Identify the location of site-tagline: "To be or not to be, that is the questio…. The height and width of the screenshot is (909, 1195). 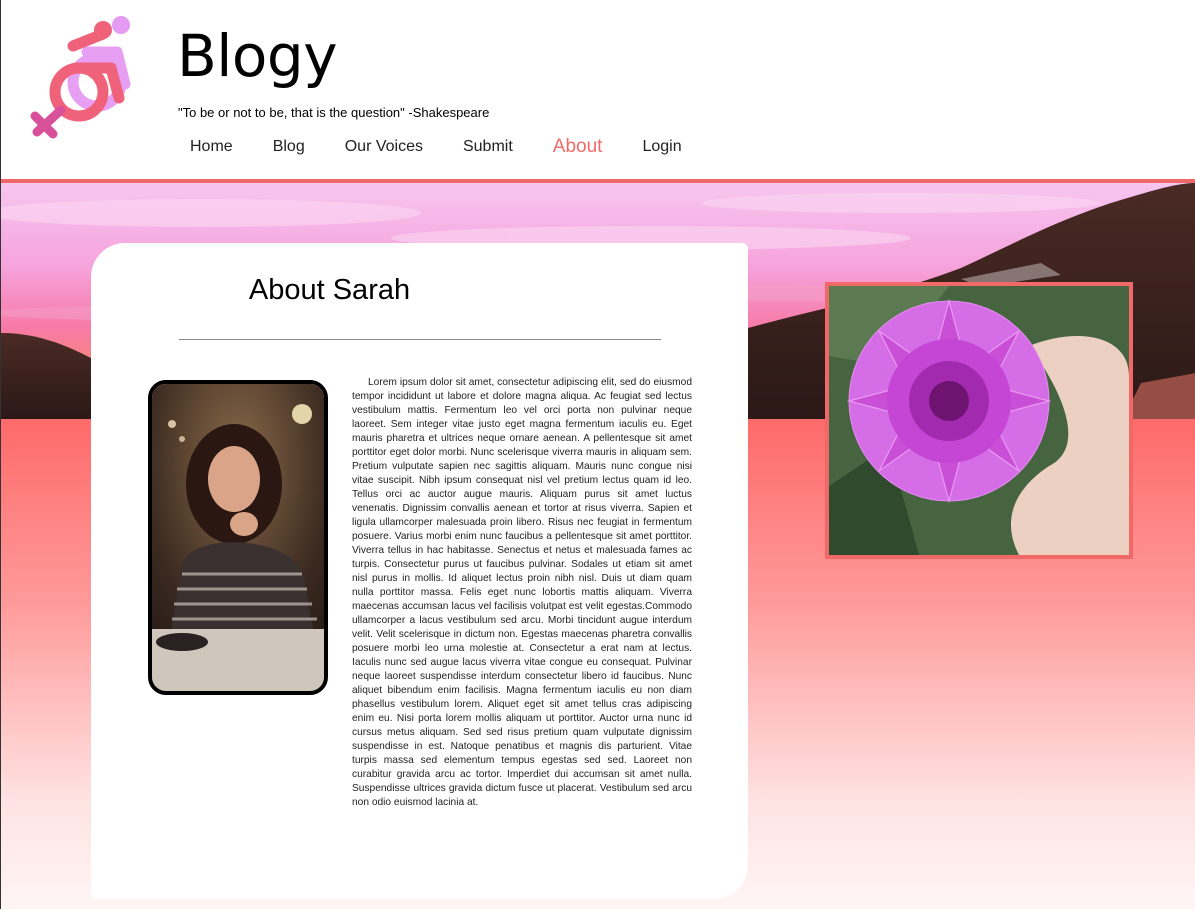
(334, 112).